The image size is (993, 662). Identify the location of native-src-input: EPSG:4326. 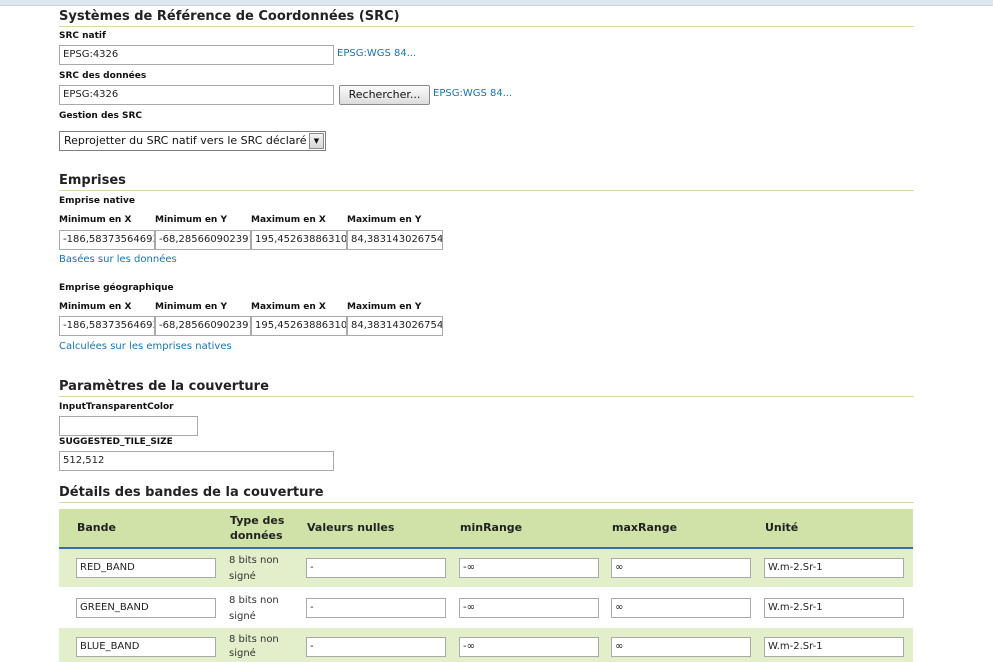
(196, 55).